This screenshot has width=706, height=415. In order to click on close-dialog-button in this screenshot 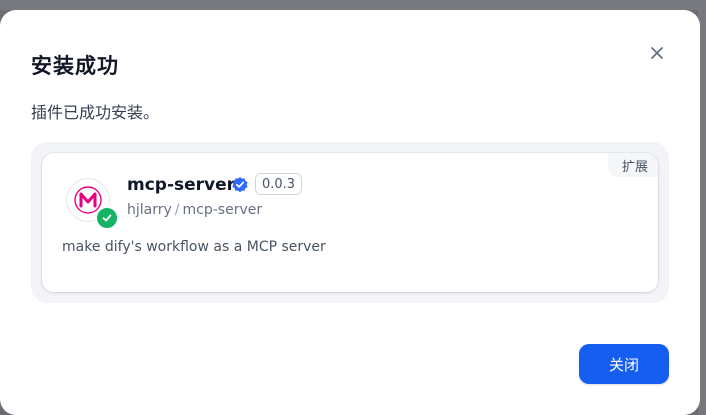, I will do `click(657, 53)`.